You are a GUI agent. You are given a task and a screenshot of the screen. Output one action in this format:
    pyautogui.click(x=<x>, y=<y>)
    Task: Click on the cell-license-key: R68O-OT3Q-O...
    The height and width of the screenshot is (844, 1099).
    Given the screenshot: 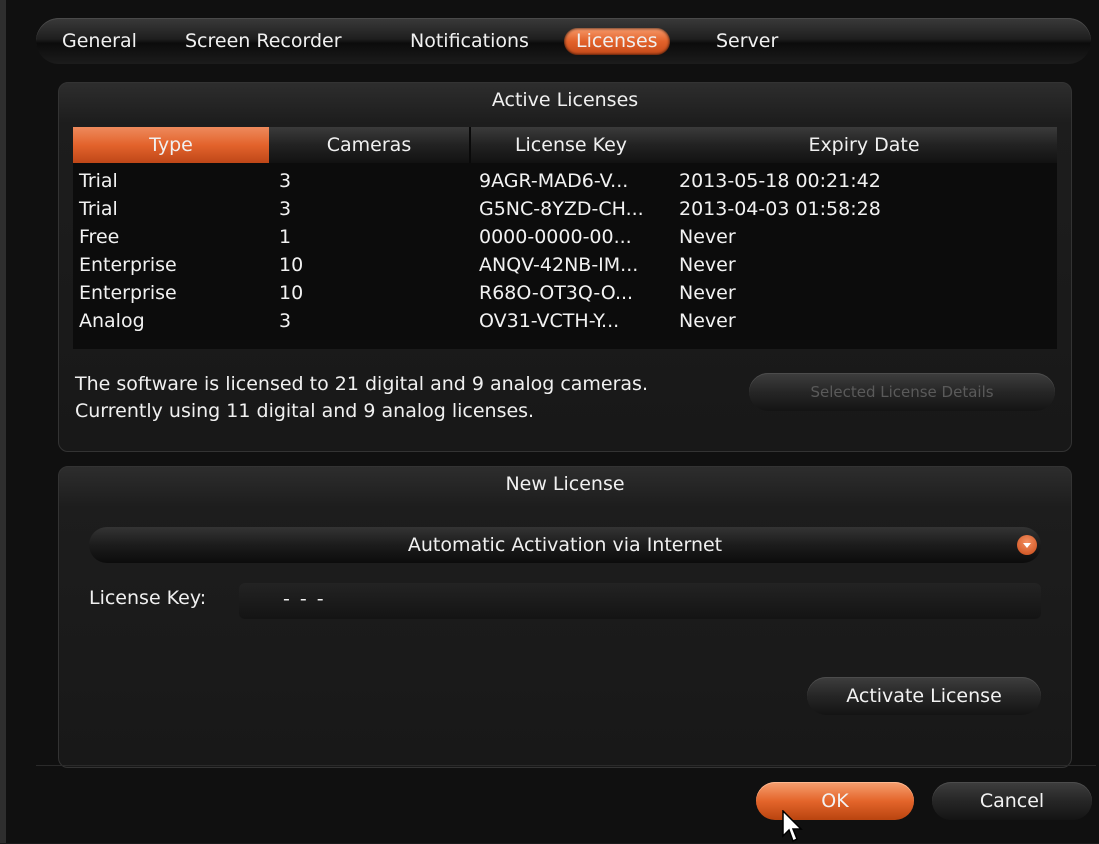 What is the action you would take?
    pyautogui.click(x=556, y=293)
    